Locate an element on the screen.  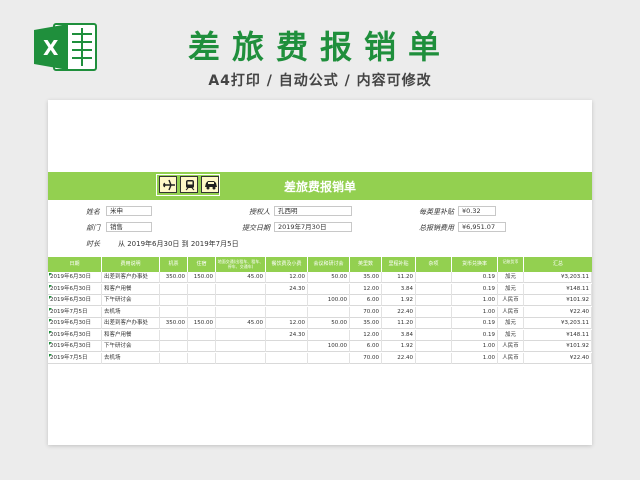
col-header-miles: 英里数 is located at coordinates (366, 264).